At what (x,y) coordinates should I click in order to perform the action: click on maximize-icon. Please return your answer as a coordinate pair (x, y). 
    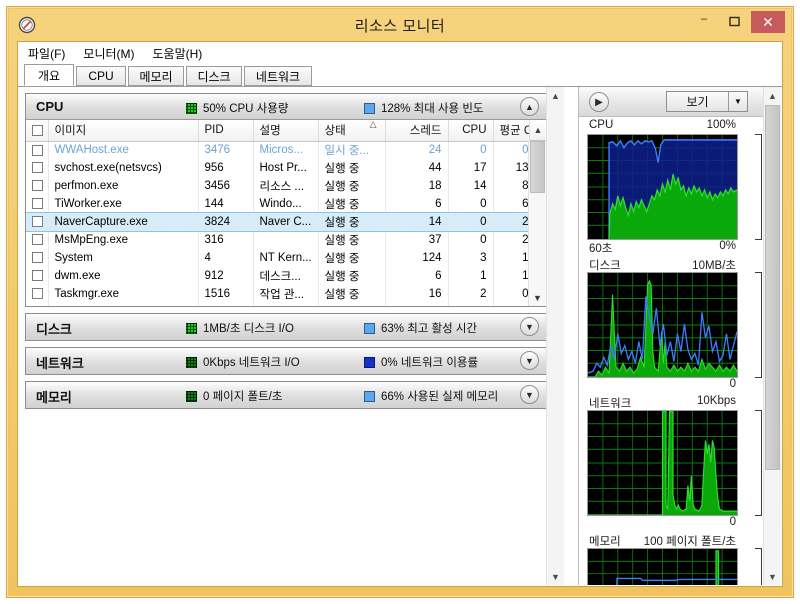
    Looking at the image, I should click on (734, 22).